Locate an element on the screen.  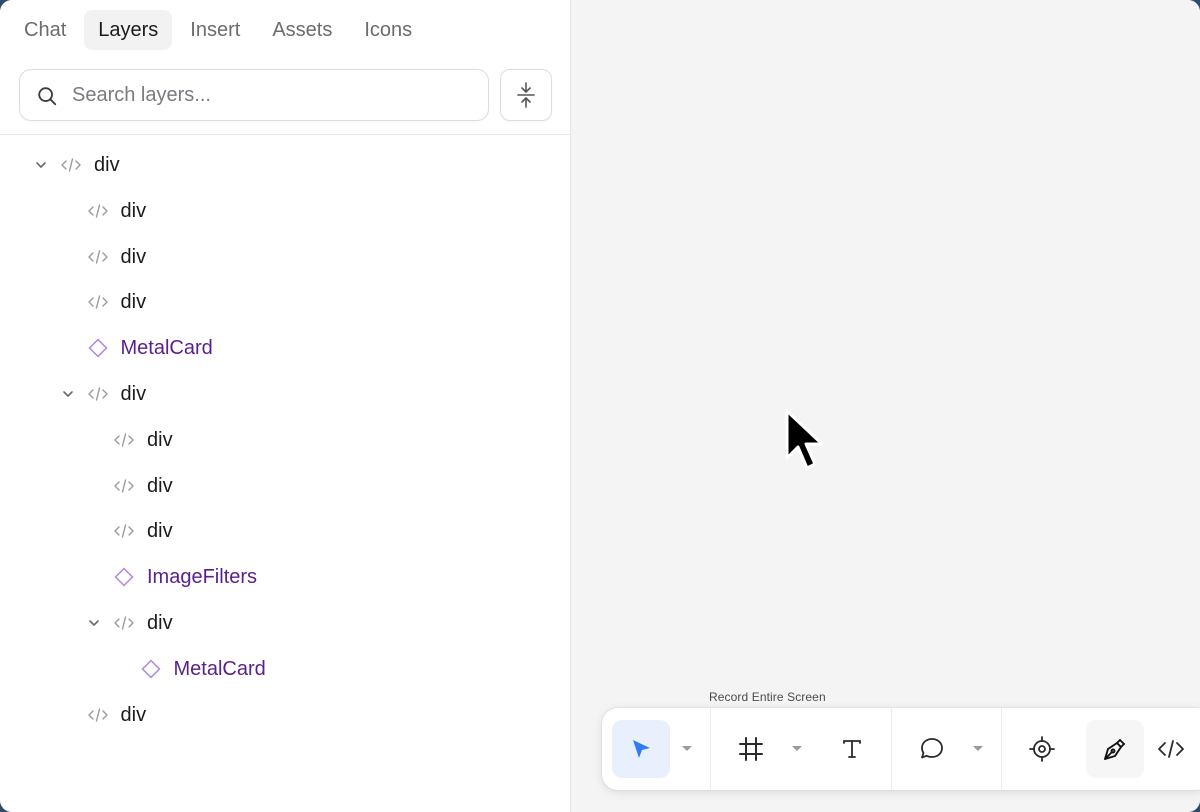
frame-tool-button is located at coordinates (751, 749).